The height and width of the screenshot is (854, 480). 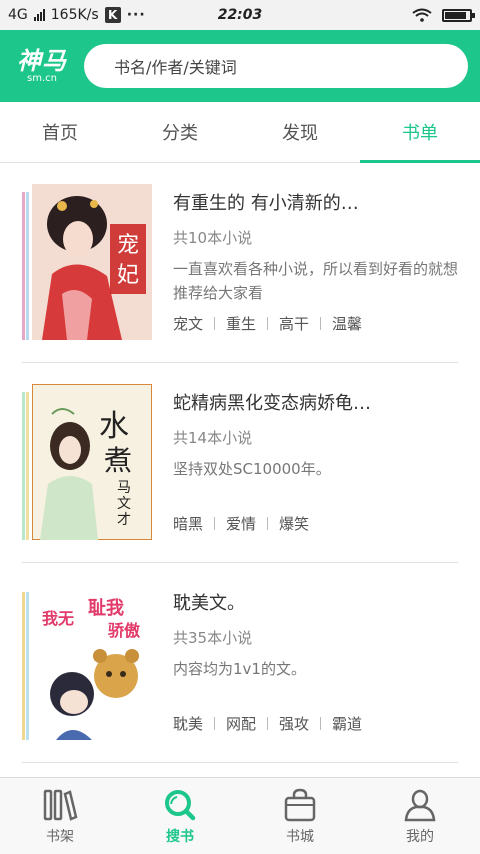 I want to click on booklist-count: 共35本小说, so click(x=213, y=638).